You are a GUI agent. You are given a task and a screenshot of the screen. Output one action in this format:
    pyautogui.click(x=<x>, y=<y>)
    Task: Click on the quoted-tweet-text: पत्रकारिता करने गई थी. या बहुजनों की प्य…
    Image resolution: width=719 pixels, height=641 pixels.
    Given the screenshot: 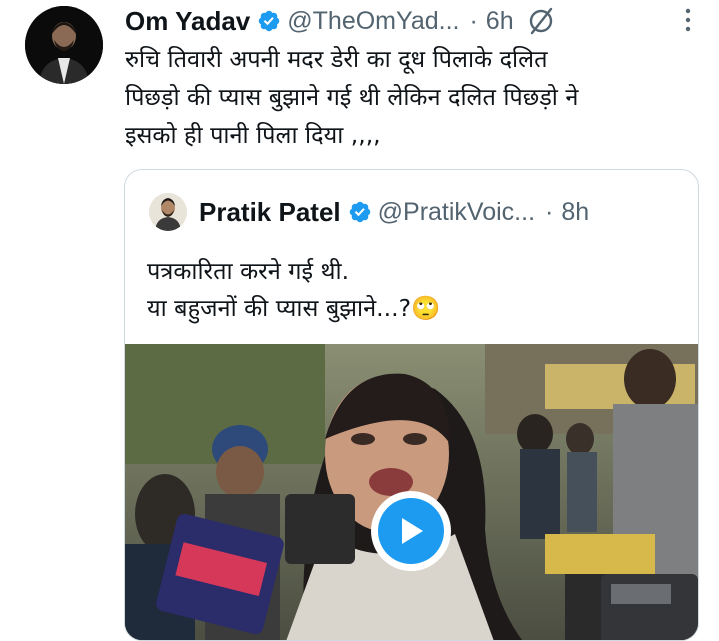 What is the action you would take?
    pyautogui.click(x=417, y=290)
    